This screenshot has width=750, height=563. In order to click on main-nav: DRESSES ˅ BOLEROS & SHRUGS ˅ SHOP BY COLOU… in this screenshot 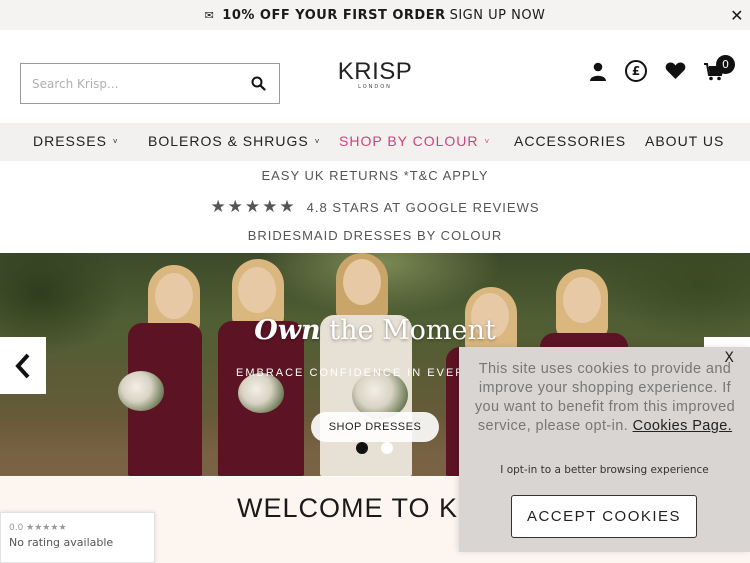, I will do `click(375, 142)`.